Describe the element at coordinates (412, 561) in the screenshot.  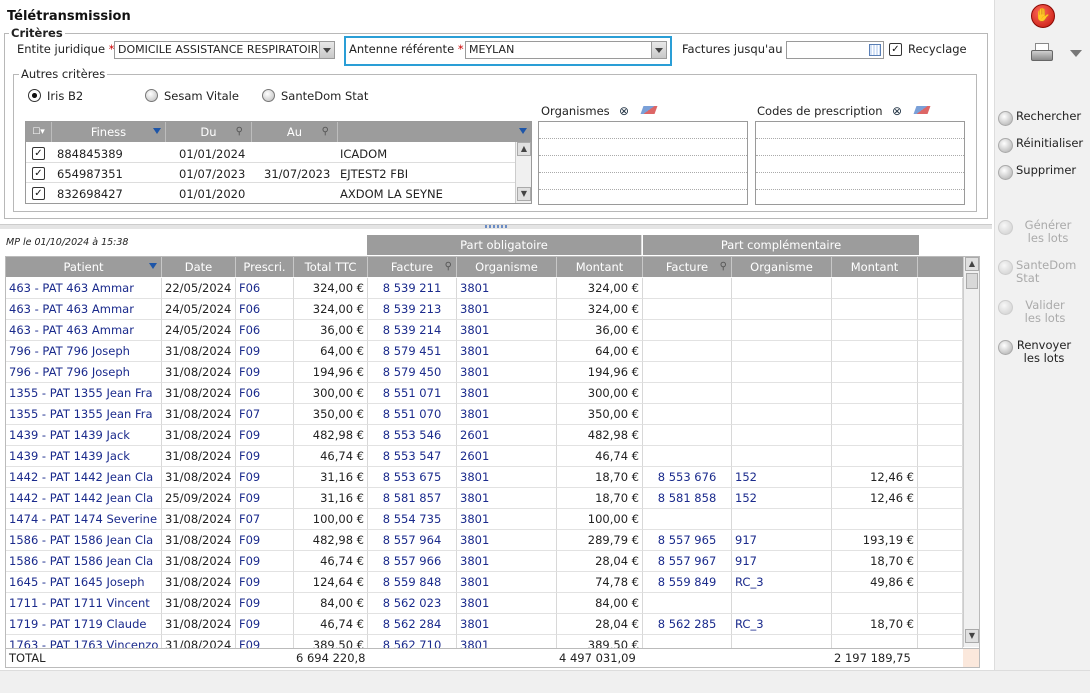
I see `cell-facture: 8 557 966` at that location.